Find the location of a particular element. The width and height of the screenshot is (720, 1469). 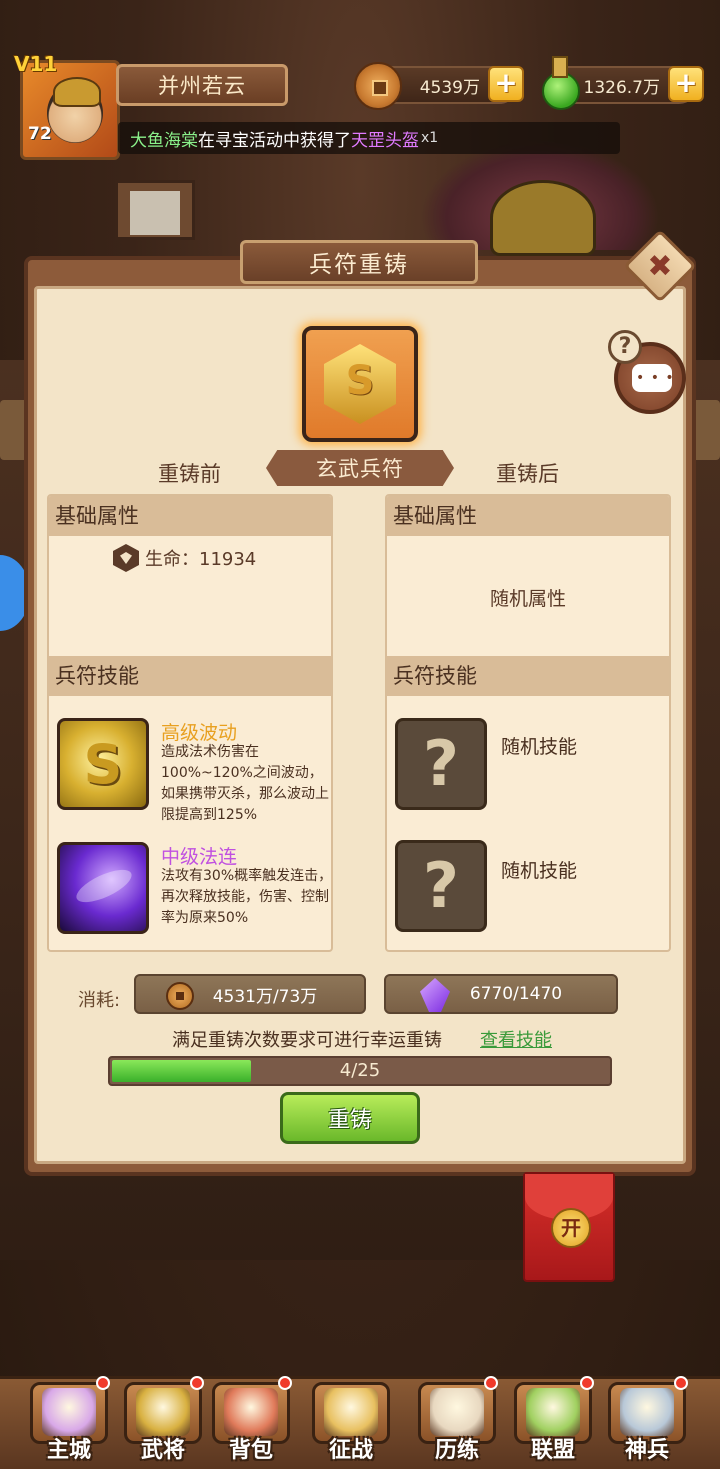

red-envelope-button: 开 is located at coordinates (569, 1227).